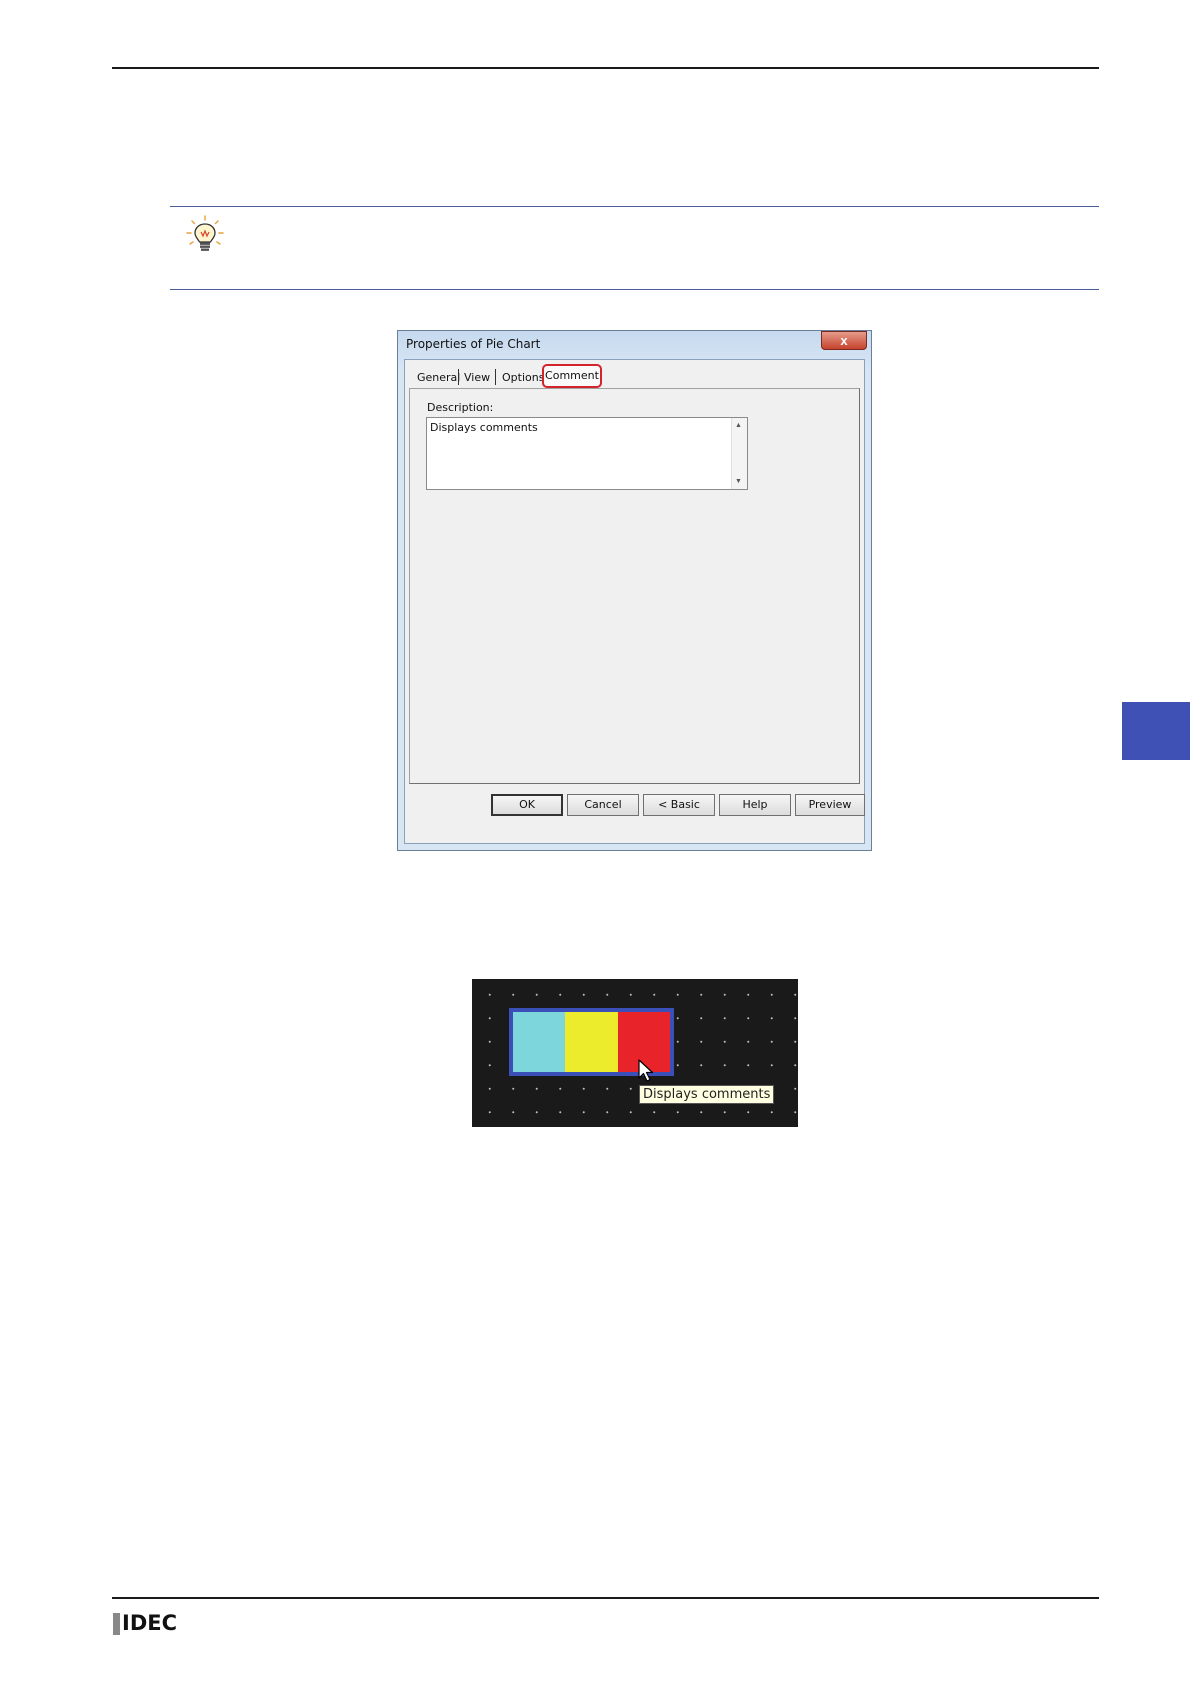 This screenshot has width=1190, height=1684. I want to click on description-value: Displays comments, so click(484, 427).